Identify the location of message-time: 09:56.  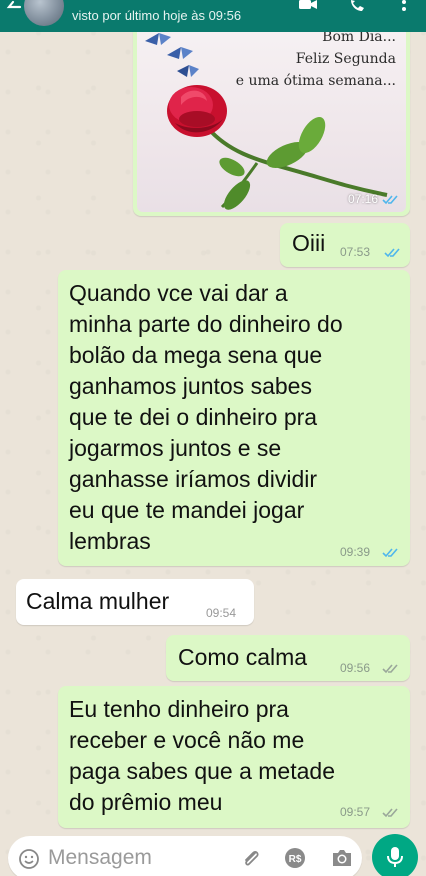
(355, 668).